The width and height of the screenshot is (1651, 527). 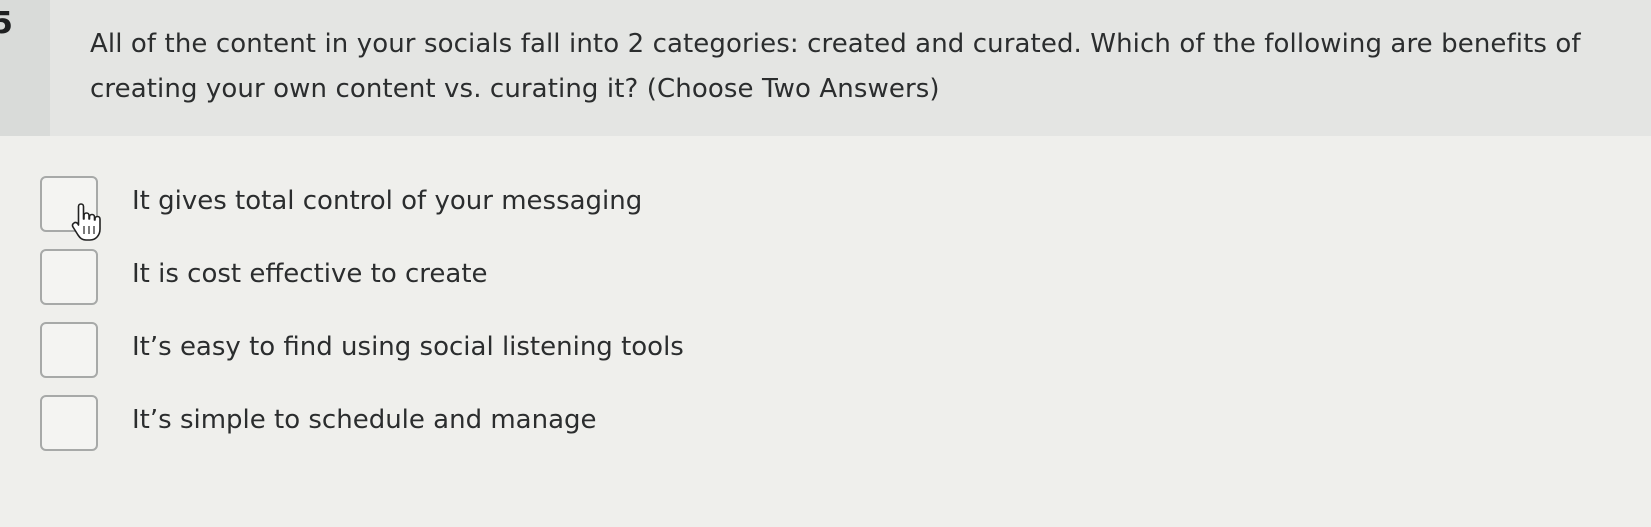 I want to click on answer-option-4: It’s simple to schedule and manage, so click(x=490, y=425).